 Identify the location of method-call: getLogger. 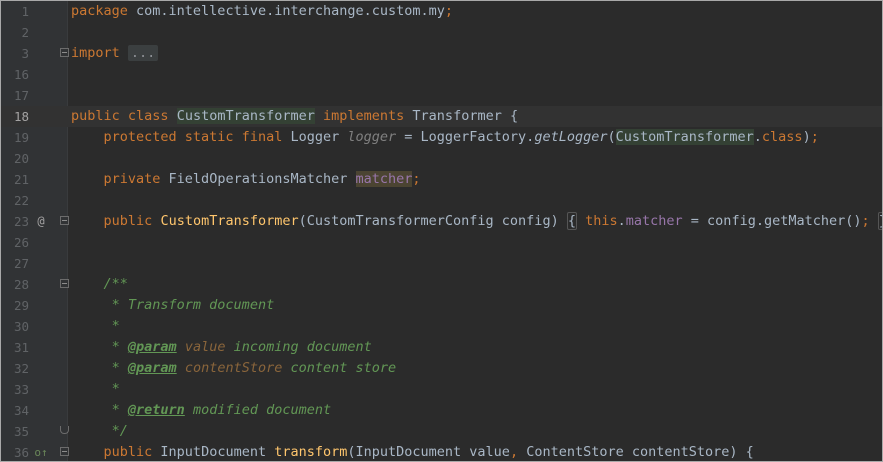
(571, 137).